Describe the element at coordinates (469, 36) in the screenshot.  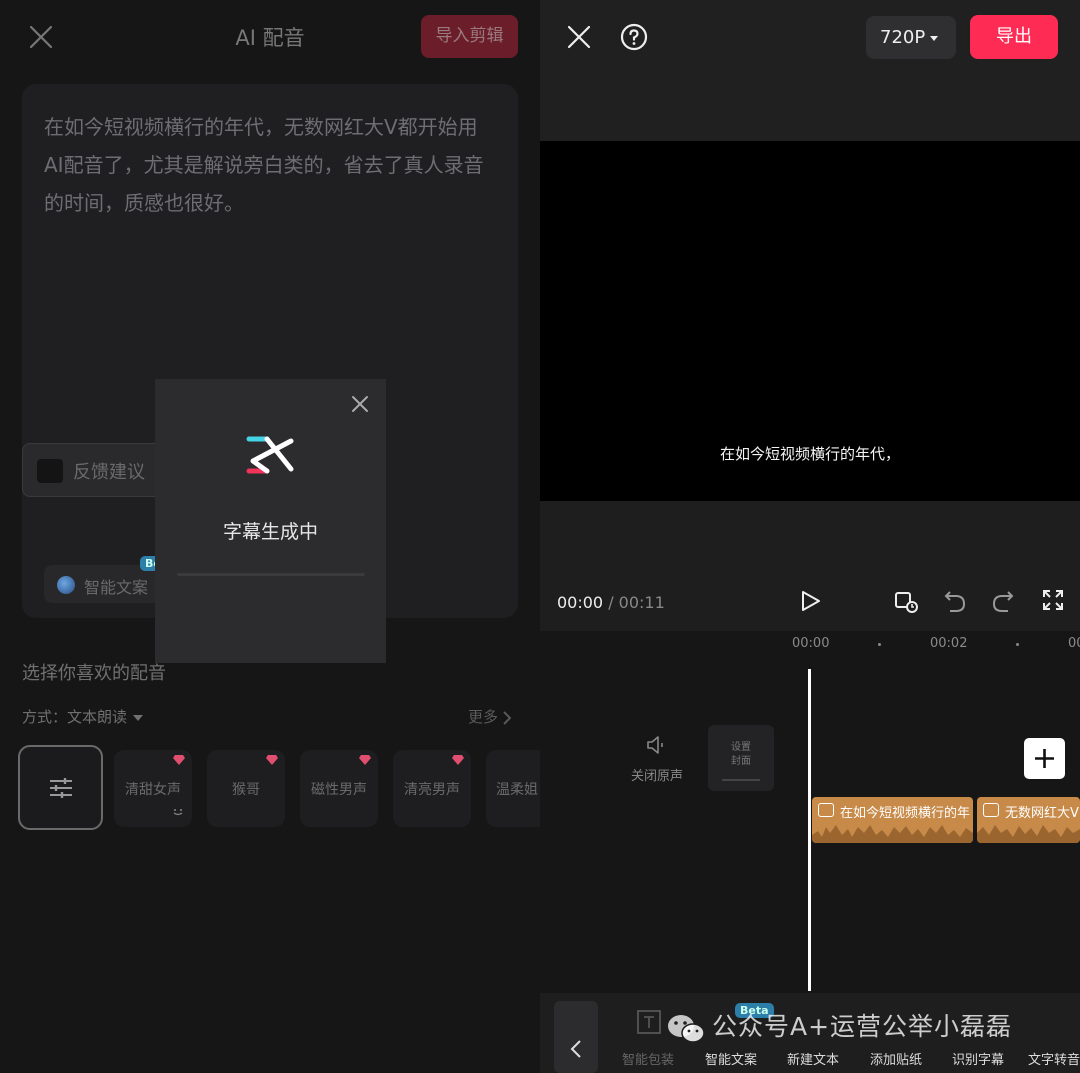
I see `import-edit-button: 导入剪辑` at that location.